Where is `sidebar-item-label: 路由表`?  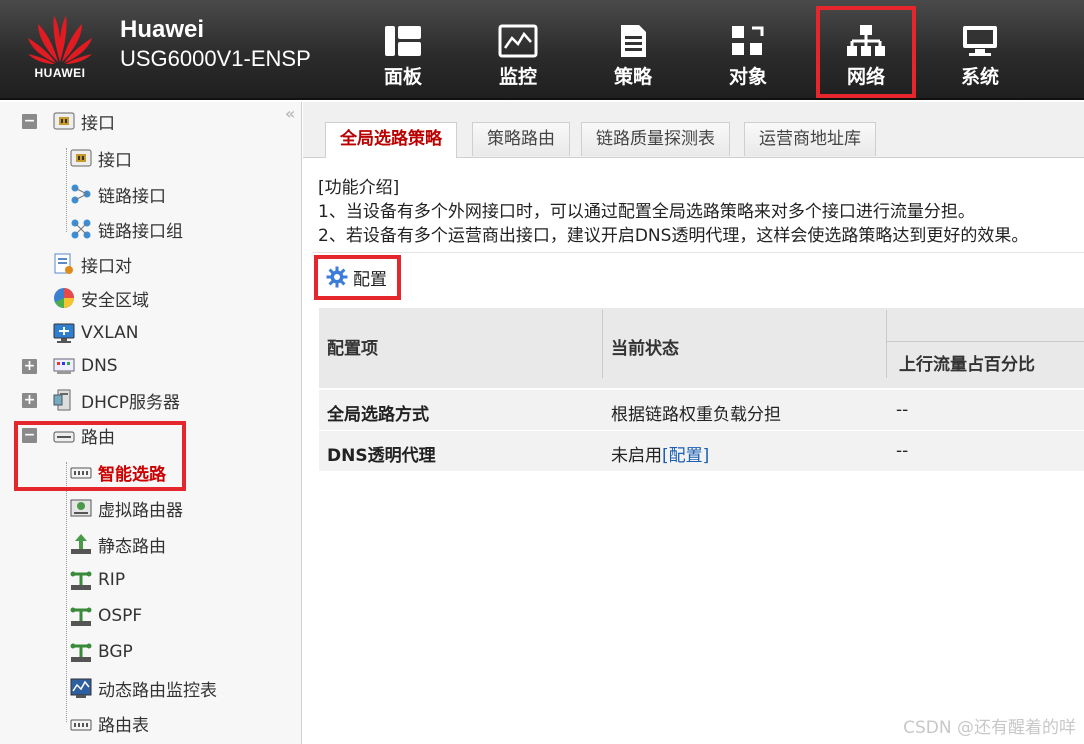 sidebar-item-label: 路由表 is located at coordinates (123, 725).